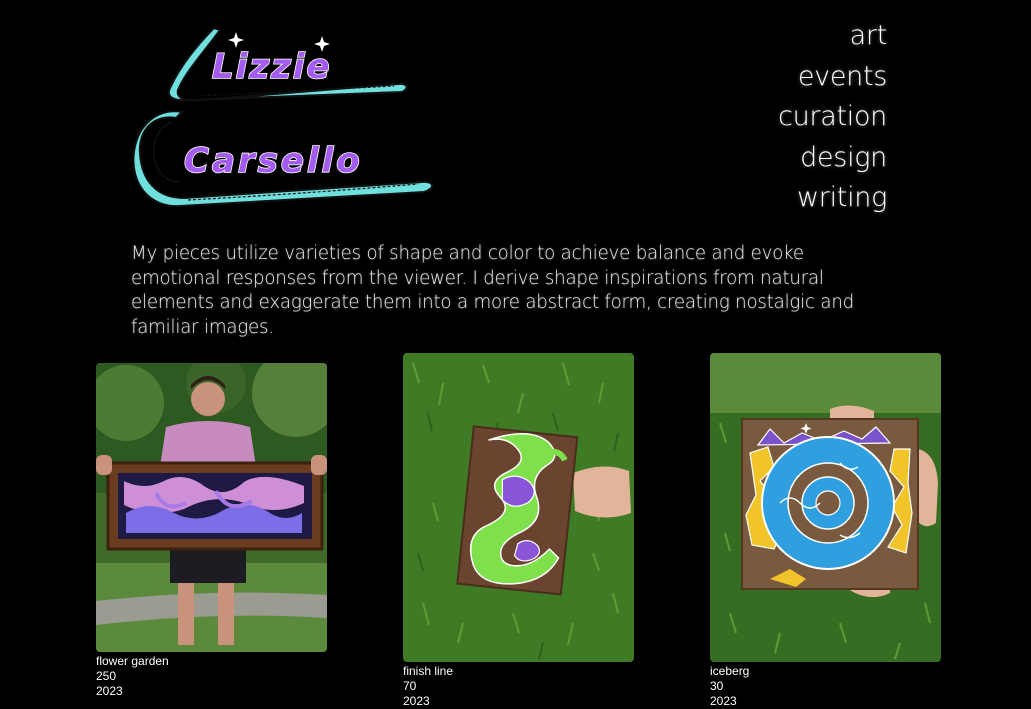  I want to click on artwork-card: finish line 70 2023, so click(518, 531).